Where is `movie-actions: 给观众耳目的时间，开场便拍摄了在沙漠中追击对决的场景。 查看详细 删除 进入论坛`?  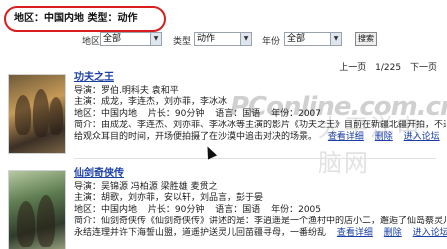
movie-actions: 给观众耳目的时间，开场便拍摄了在沙漠中追击对决的场景。 查看详细 删除 进入论坛 is located at coordinates (260, 138).